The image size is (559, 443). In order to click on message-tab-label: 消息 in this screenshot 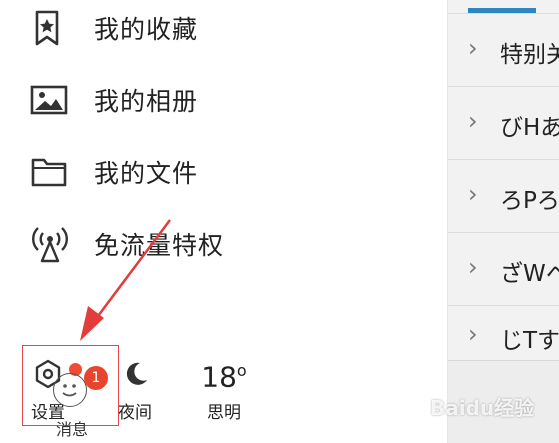, I will do `click(72, 428)`.